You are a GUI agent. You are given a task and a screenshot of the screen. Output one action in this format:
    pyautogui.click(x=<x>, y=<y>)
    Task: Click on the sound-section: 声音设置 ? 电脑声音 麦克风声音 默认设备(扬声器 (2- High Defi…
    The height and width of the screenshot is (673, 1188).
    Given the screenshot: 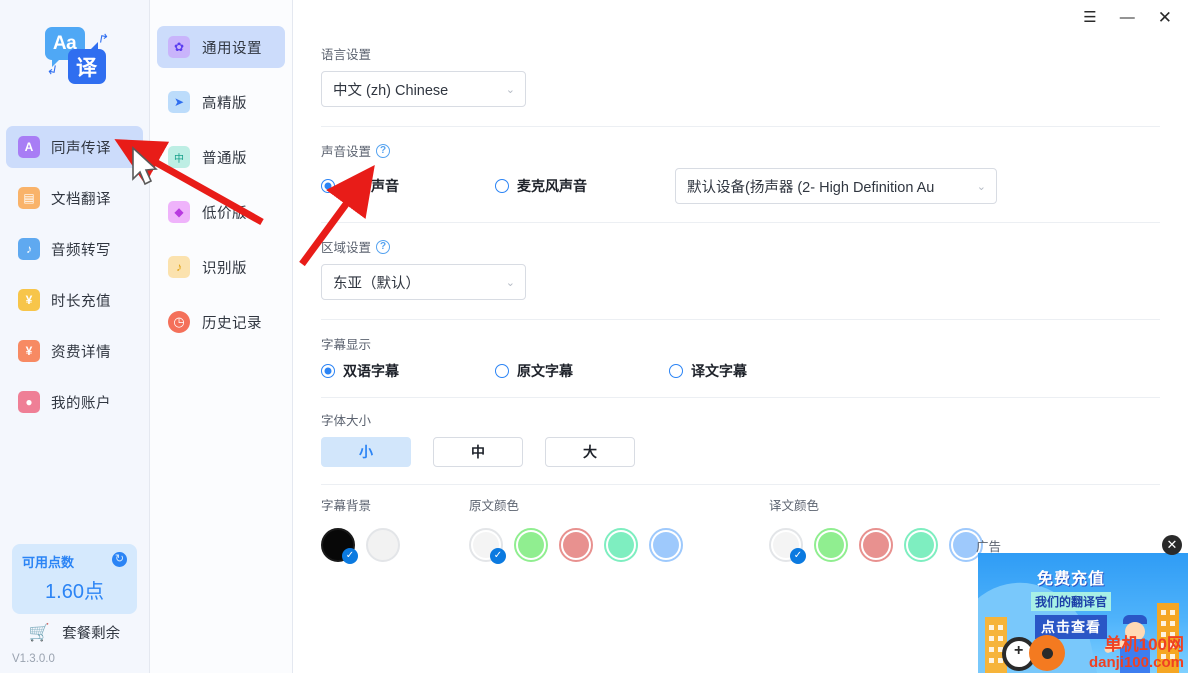 What is the action you would take?
    pyautogui.click(x=740, y=175)
    